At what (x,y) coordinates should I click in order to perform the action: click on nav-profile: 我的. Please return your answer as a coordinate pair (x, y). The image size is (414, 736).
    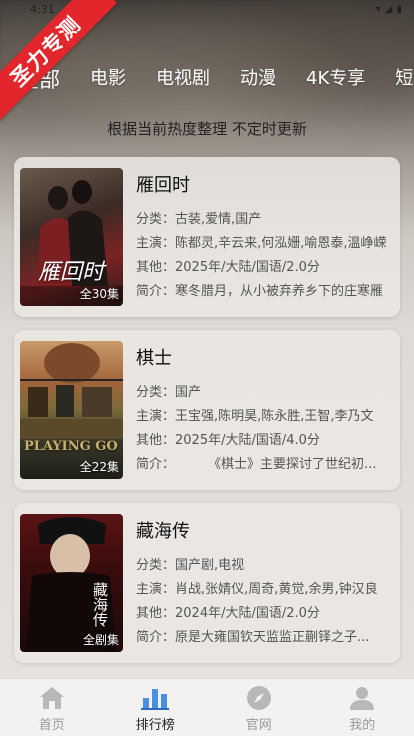
    Looking at the image, I should click on (362, 707).